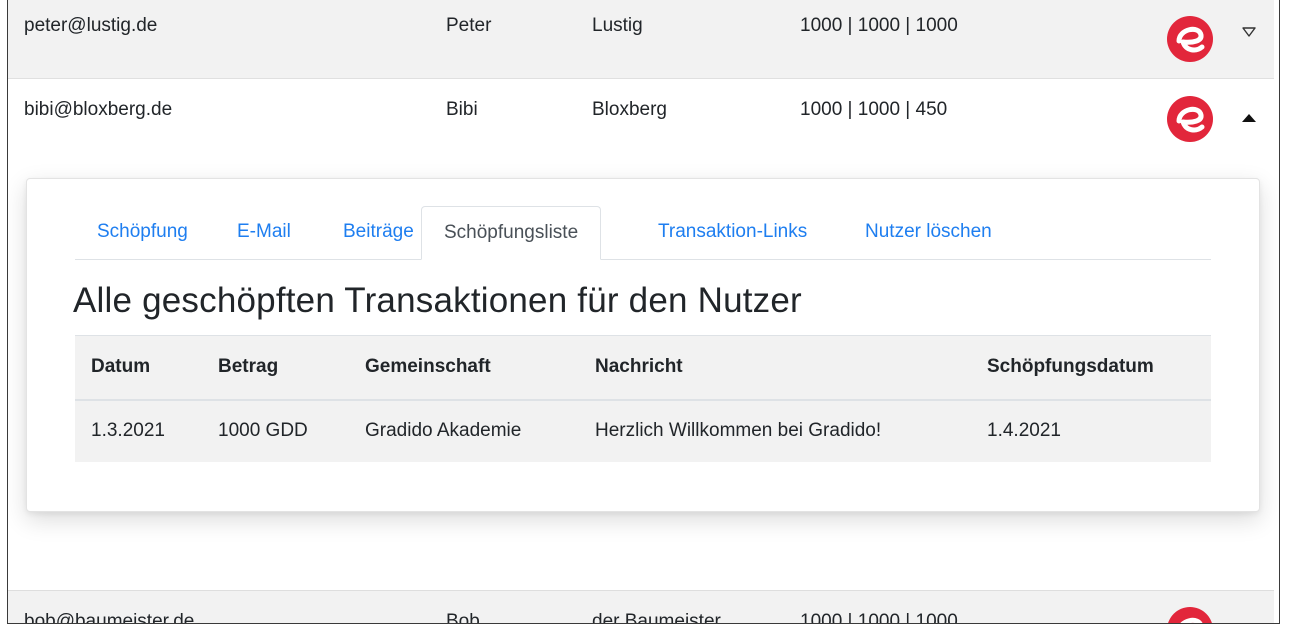 The width and height of the screenshot is (1292, 626). I want to click on cell-nachricht: Herzlich Willkommen bei Gradido!, so click(738, 430).